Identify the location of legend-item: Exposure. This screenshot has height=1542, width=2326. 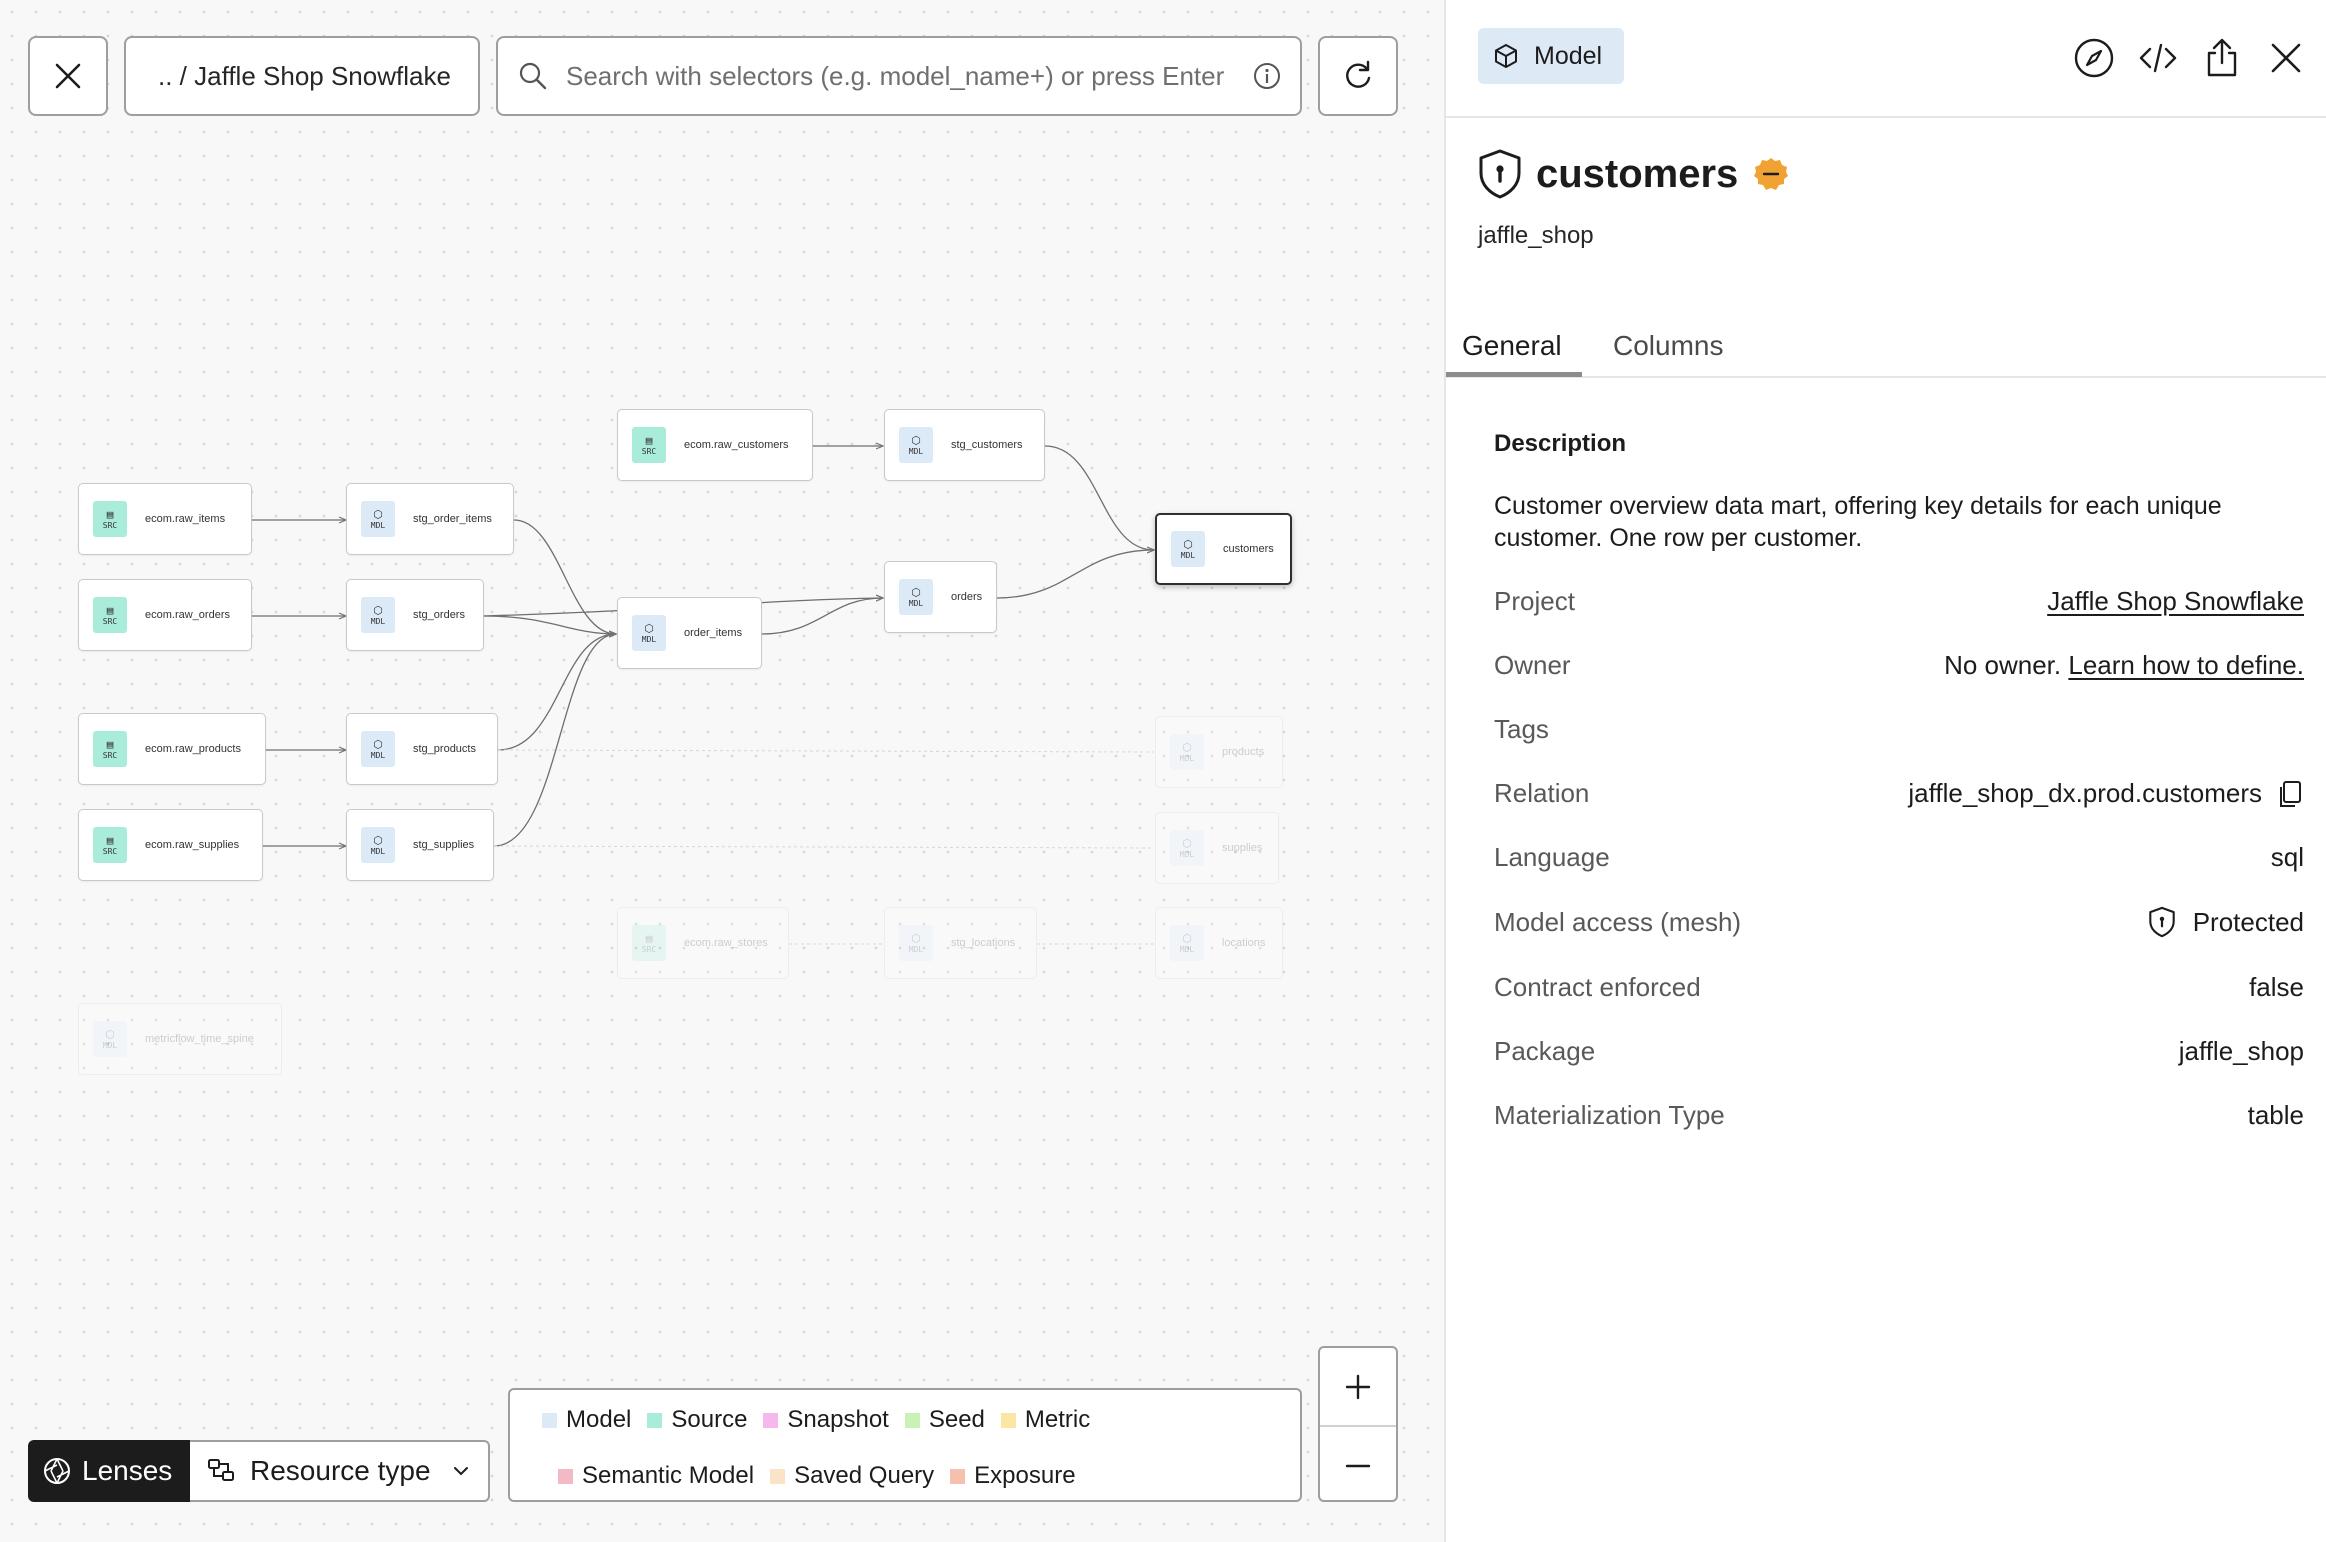
(1013, 1476).